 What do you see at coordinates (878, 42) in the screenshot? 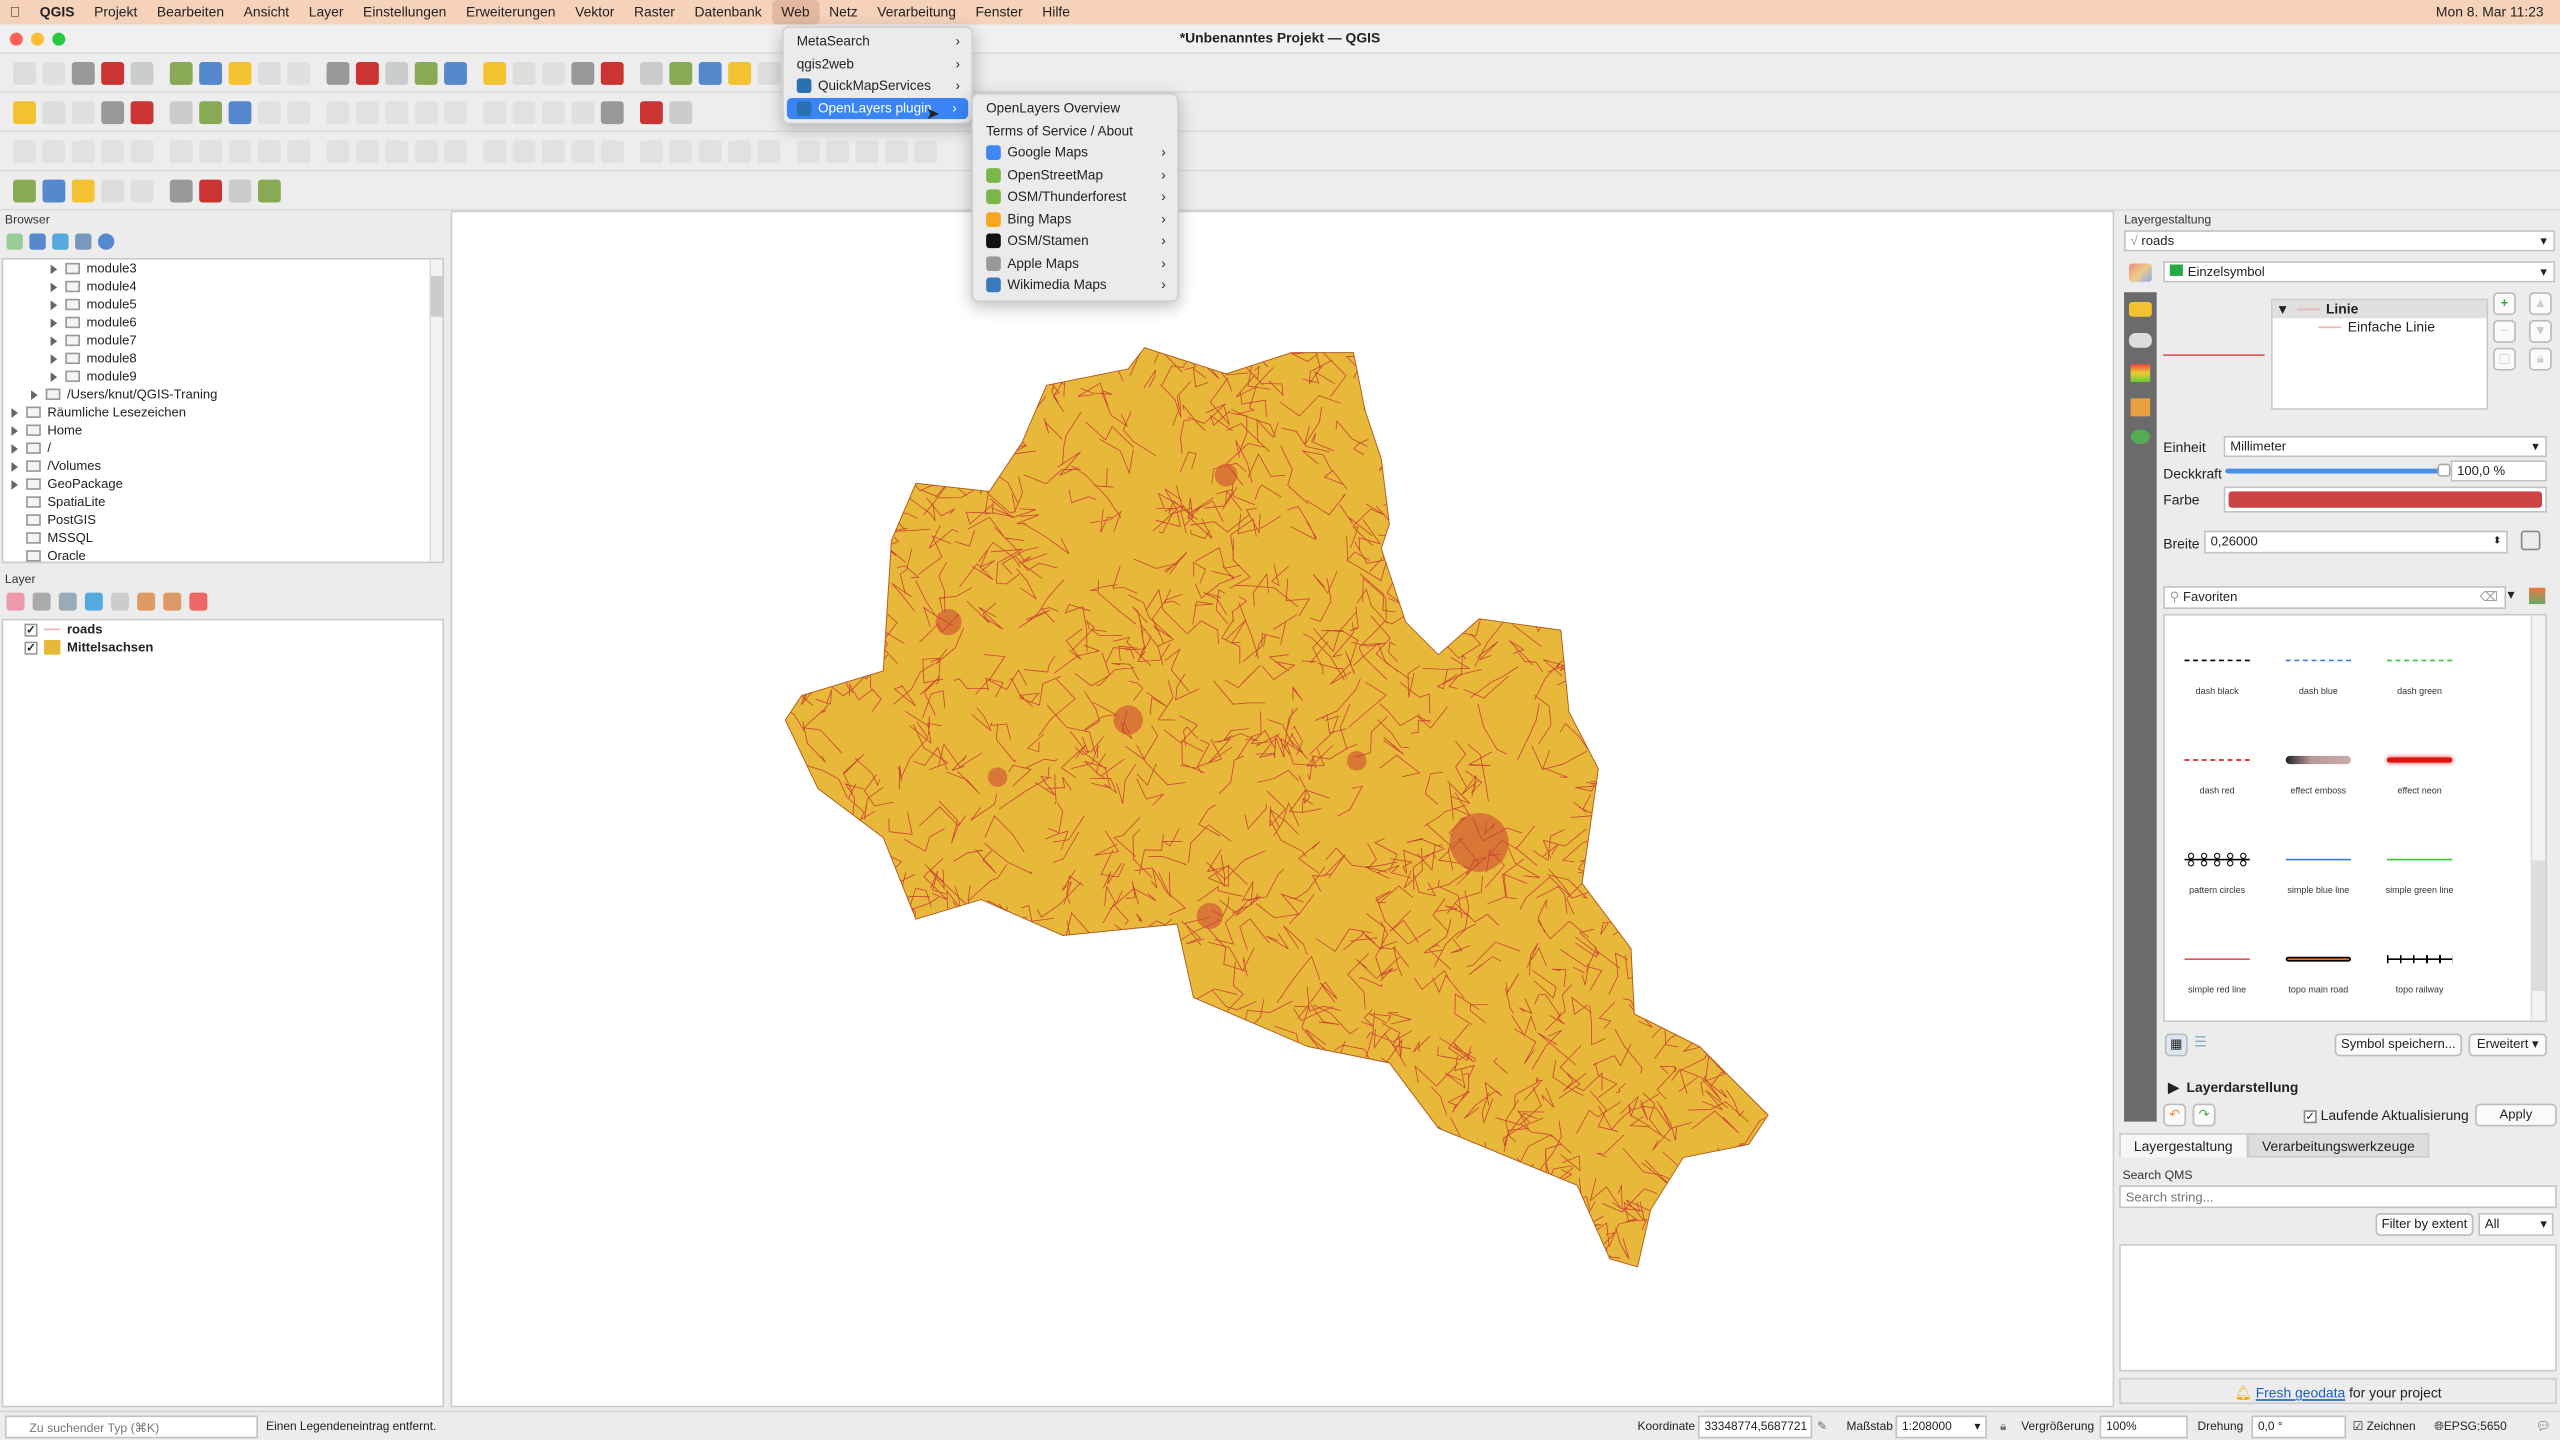
I see `menu-item-metasearch: MetaSearch ›` at bounding box center [878, 42].